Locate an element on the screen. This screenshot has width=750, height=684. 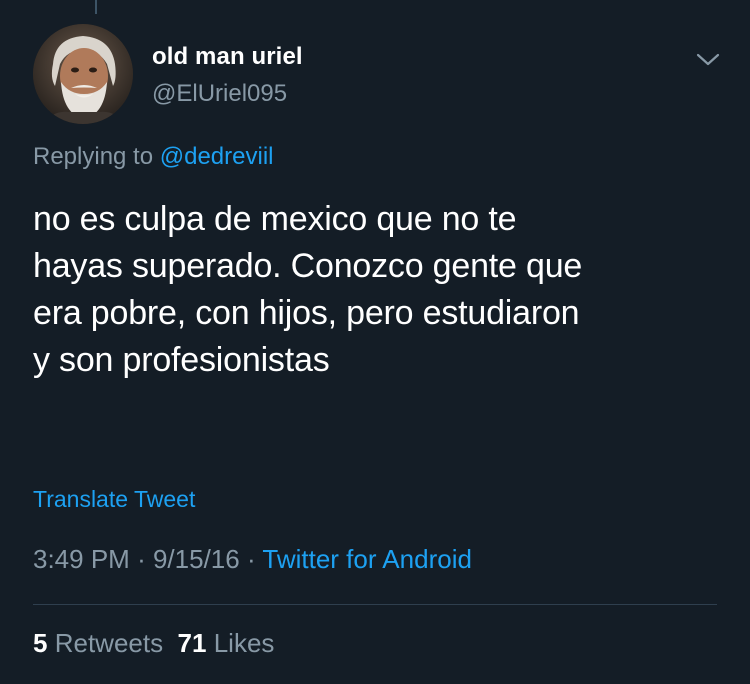
thread-connector-line is located at coordinates (96, 7).